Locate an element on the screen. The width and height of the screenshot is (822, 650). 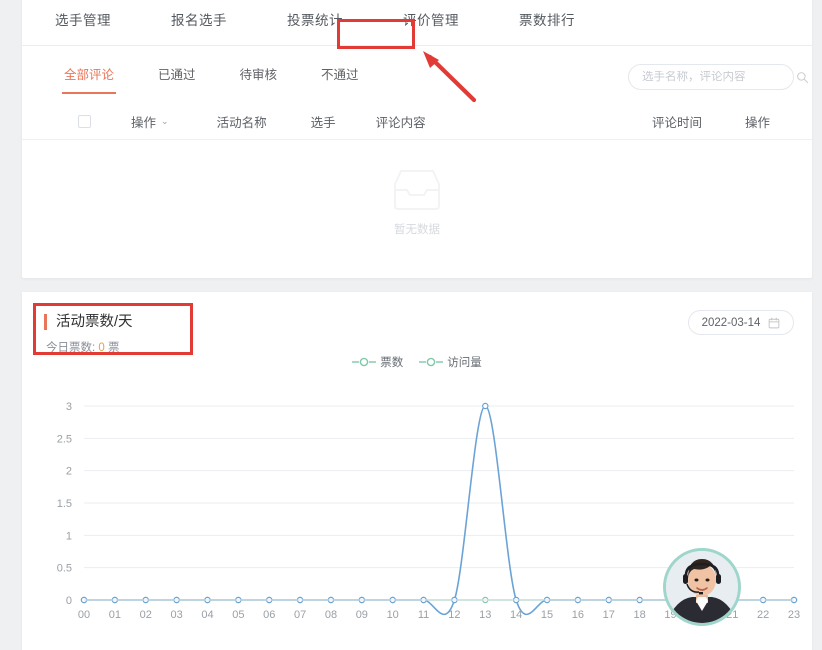
table-header-row: 操作 ⌄ 活动名称 选手 评论内容 评论时间 操作 is located at coordinates (417, 122).